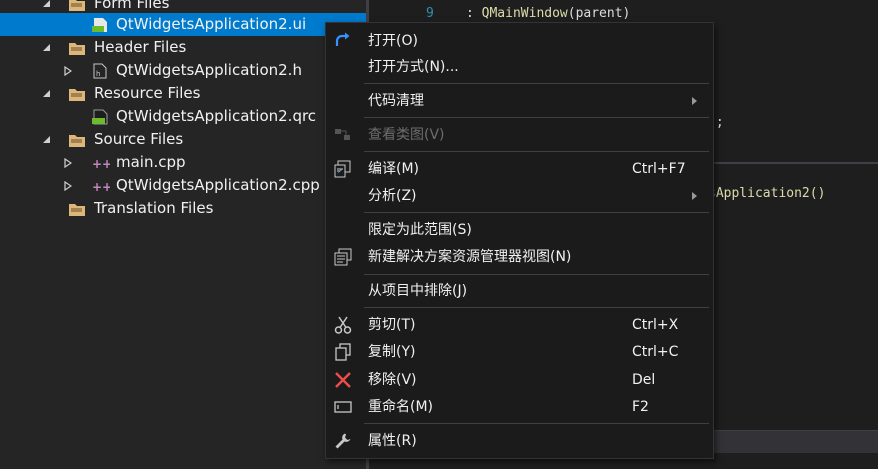  I want to click on ui-file-icon, so click(101, 24).